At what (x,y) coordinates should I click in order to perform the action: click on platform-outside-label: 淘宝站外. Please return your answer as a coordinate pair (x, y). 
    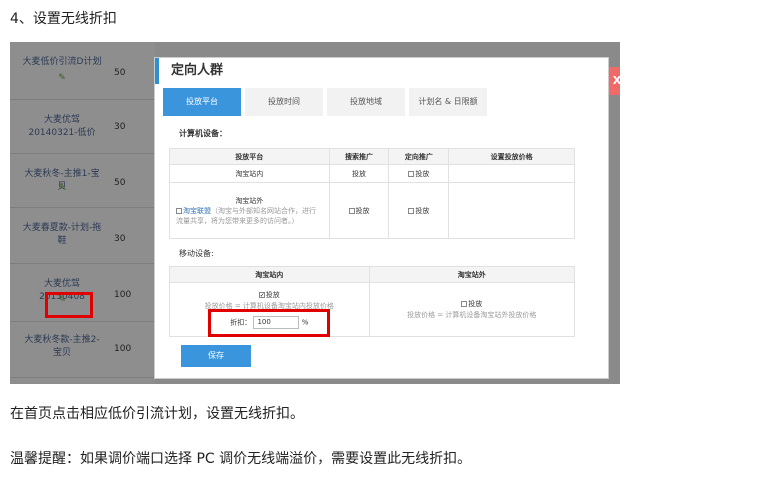
    Looking at the image, I should click on (249, 200).